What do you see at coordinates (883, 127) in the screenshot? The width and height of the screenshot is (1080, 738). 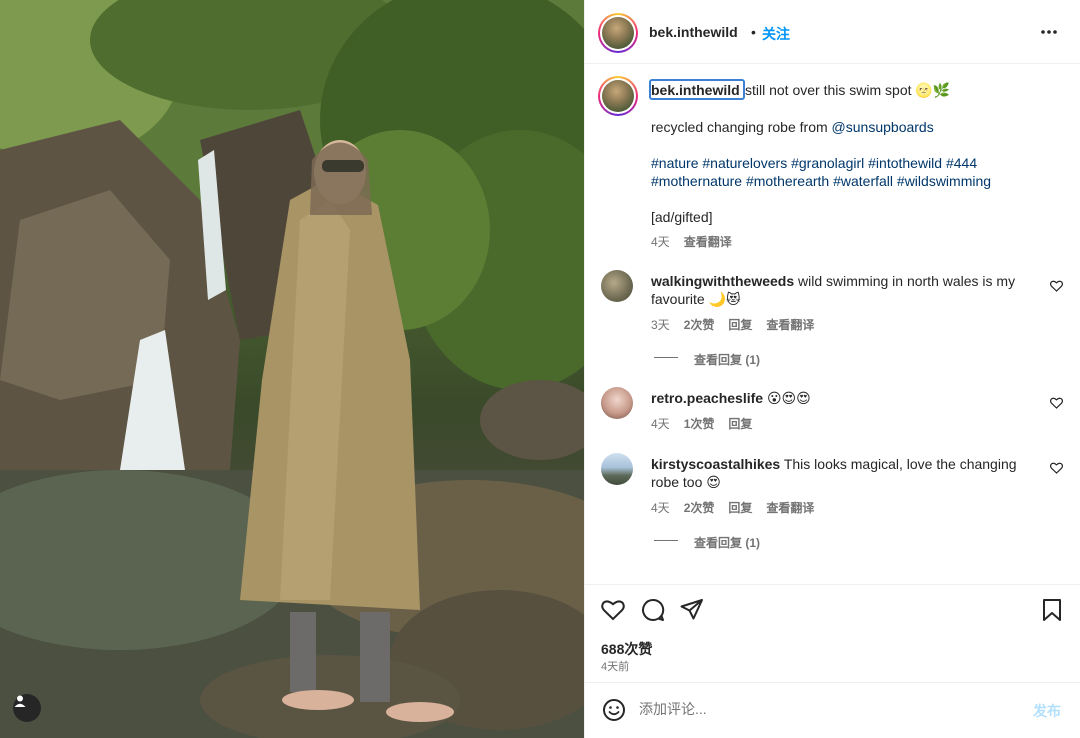 I see `caption-mention-link: @sunsupboards` at bounding box center [883, 127].